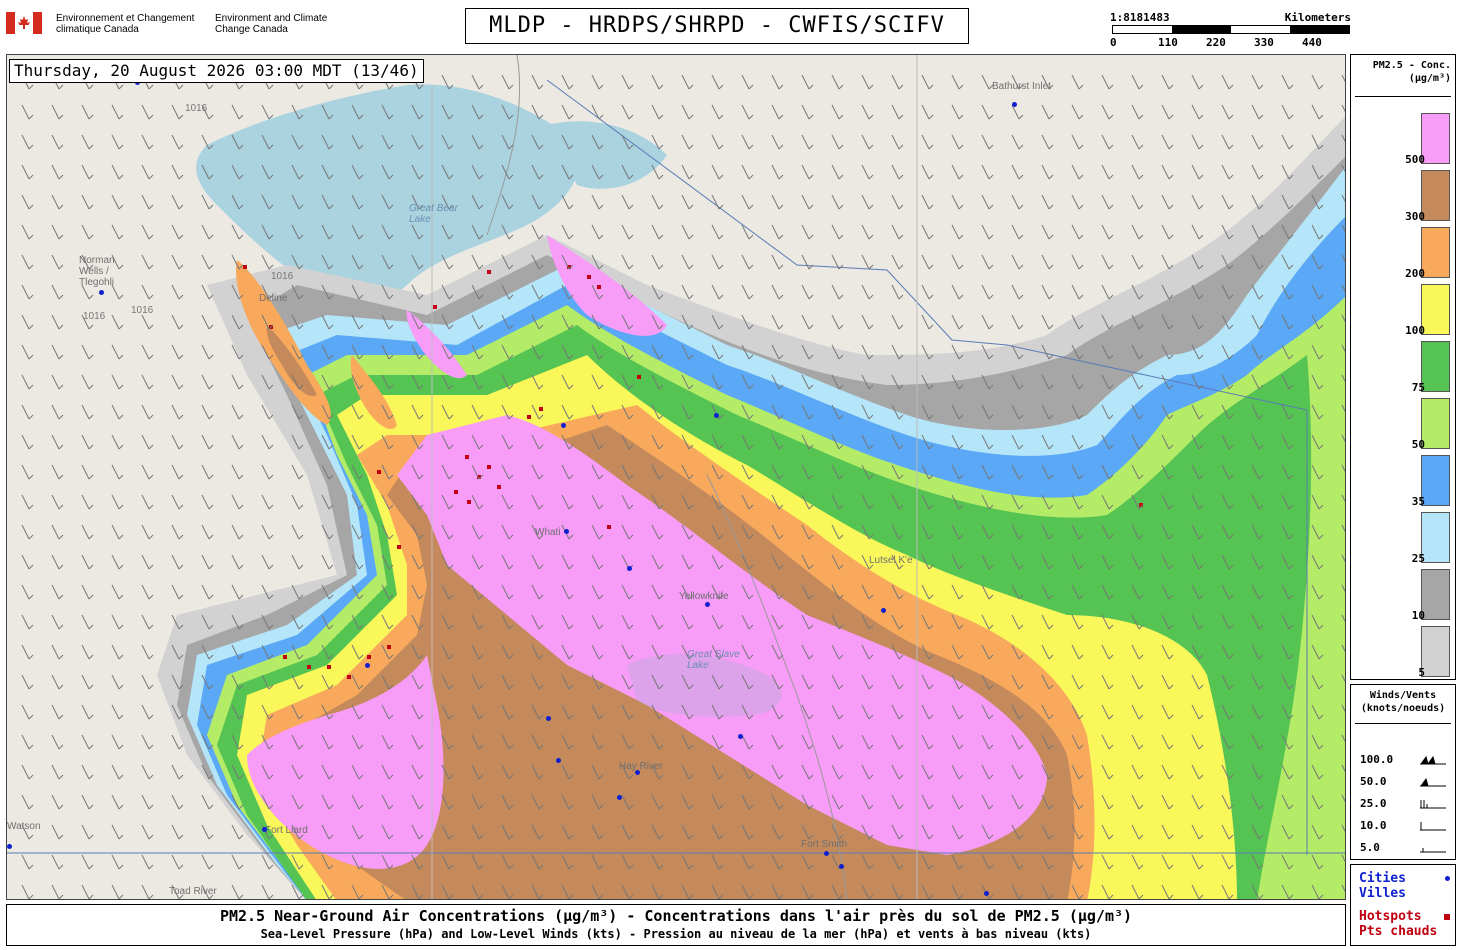  I want to click on scale-ratio: 1:8181483, so click(1140, 17).